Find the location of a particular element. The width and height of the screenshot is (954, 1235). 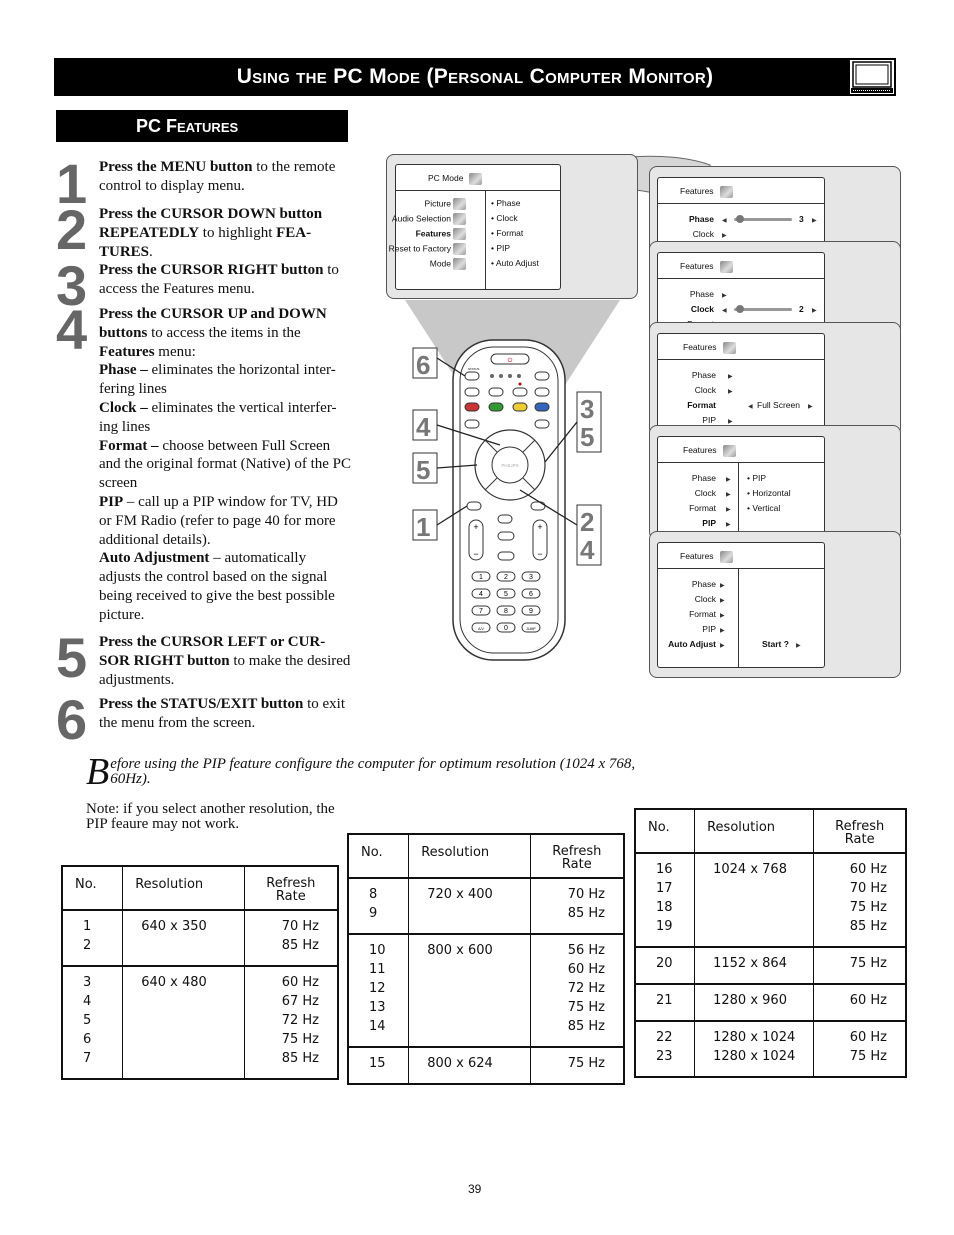

menu-item-audio-selection: Audio Selection is located at coordinates (429, 219).